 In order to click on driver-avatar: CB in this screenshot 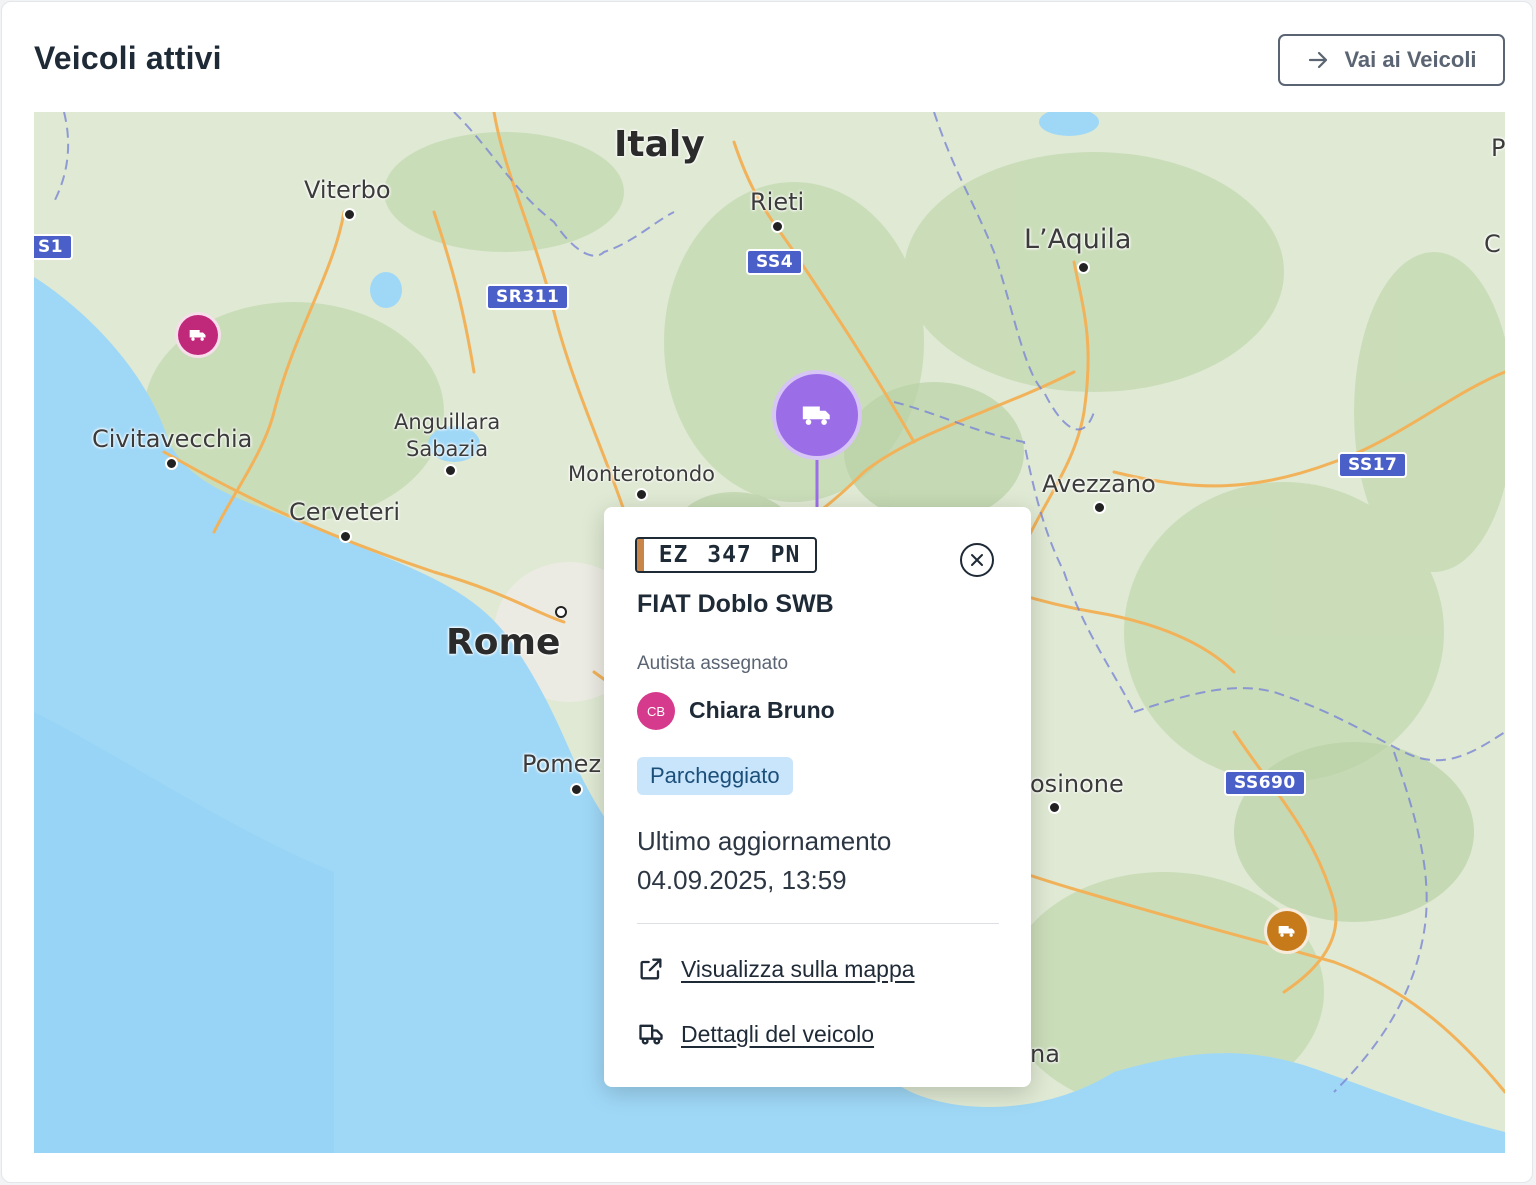, I will do `click(656, 711)`.